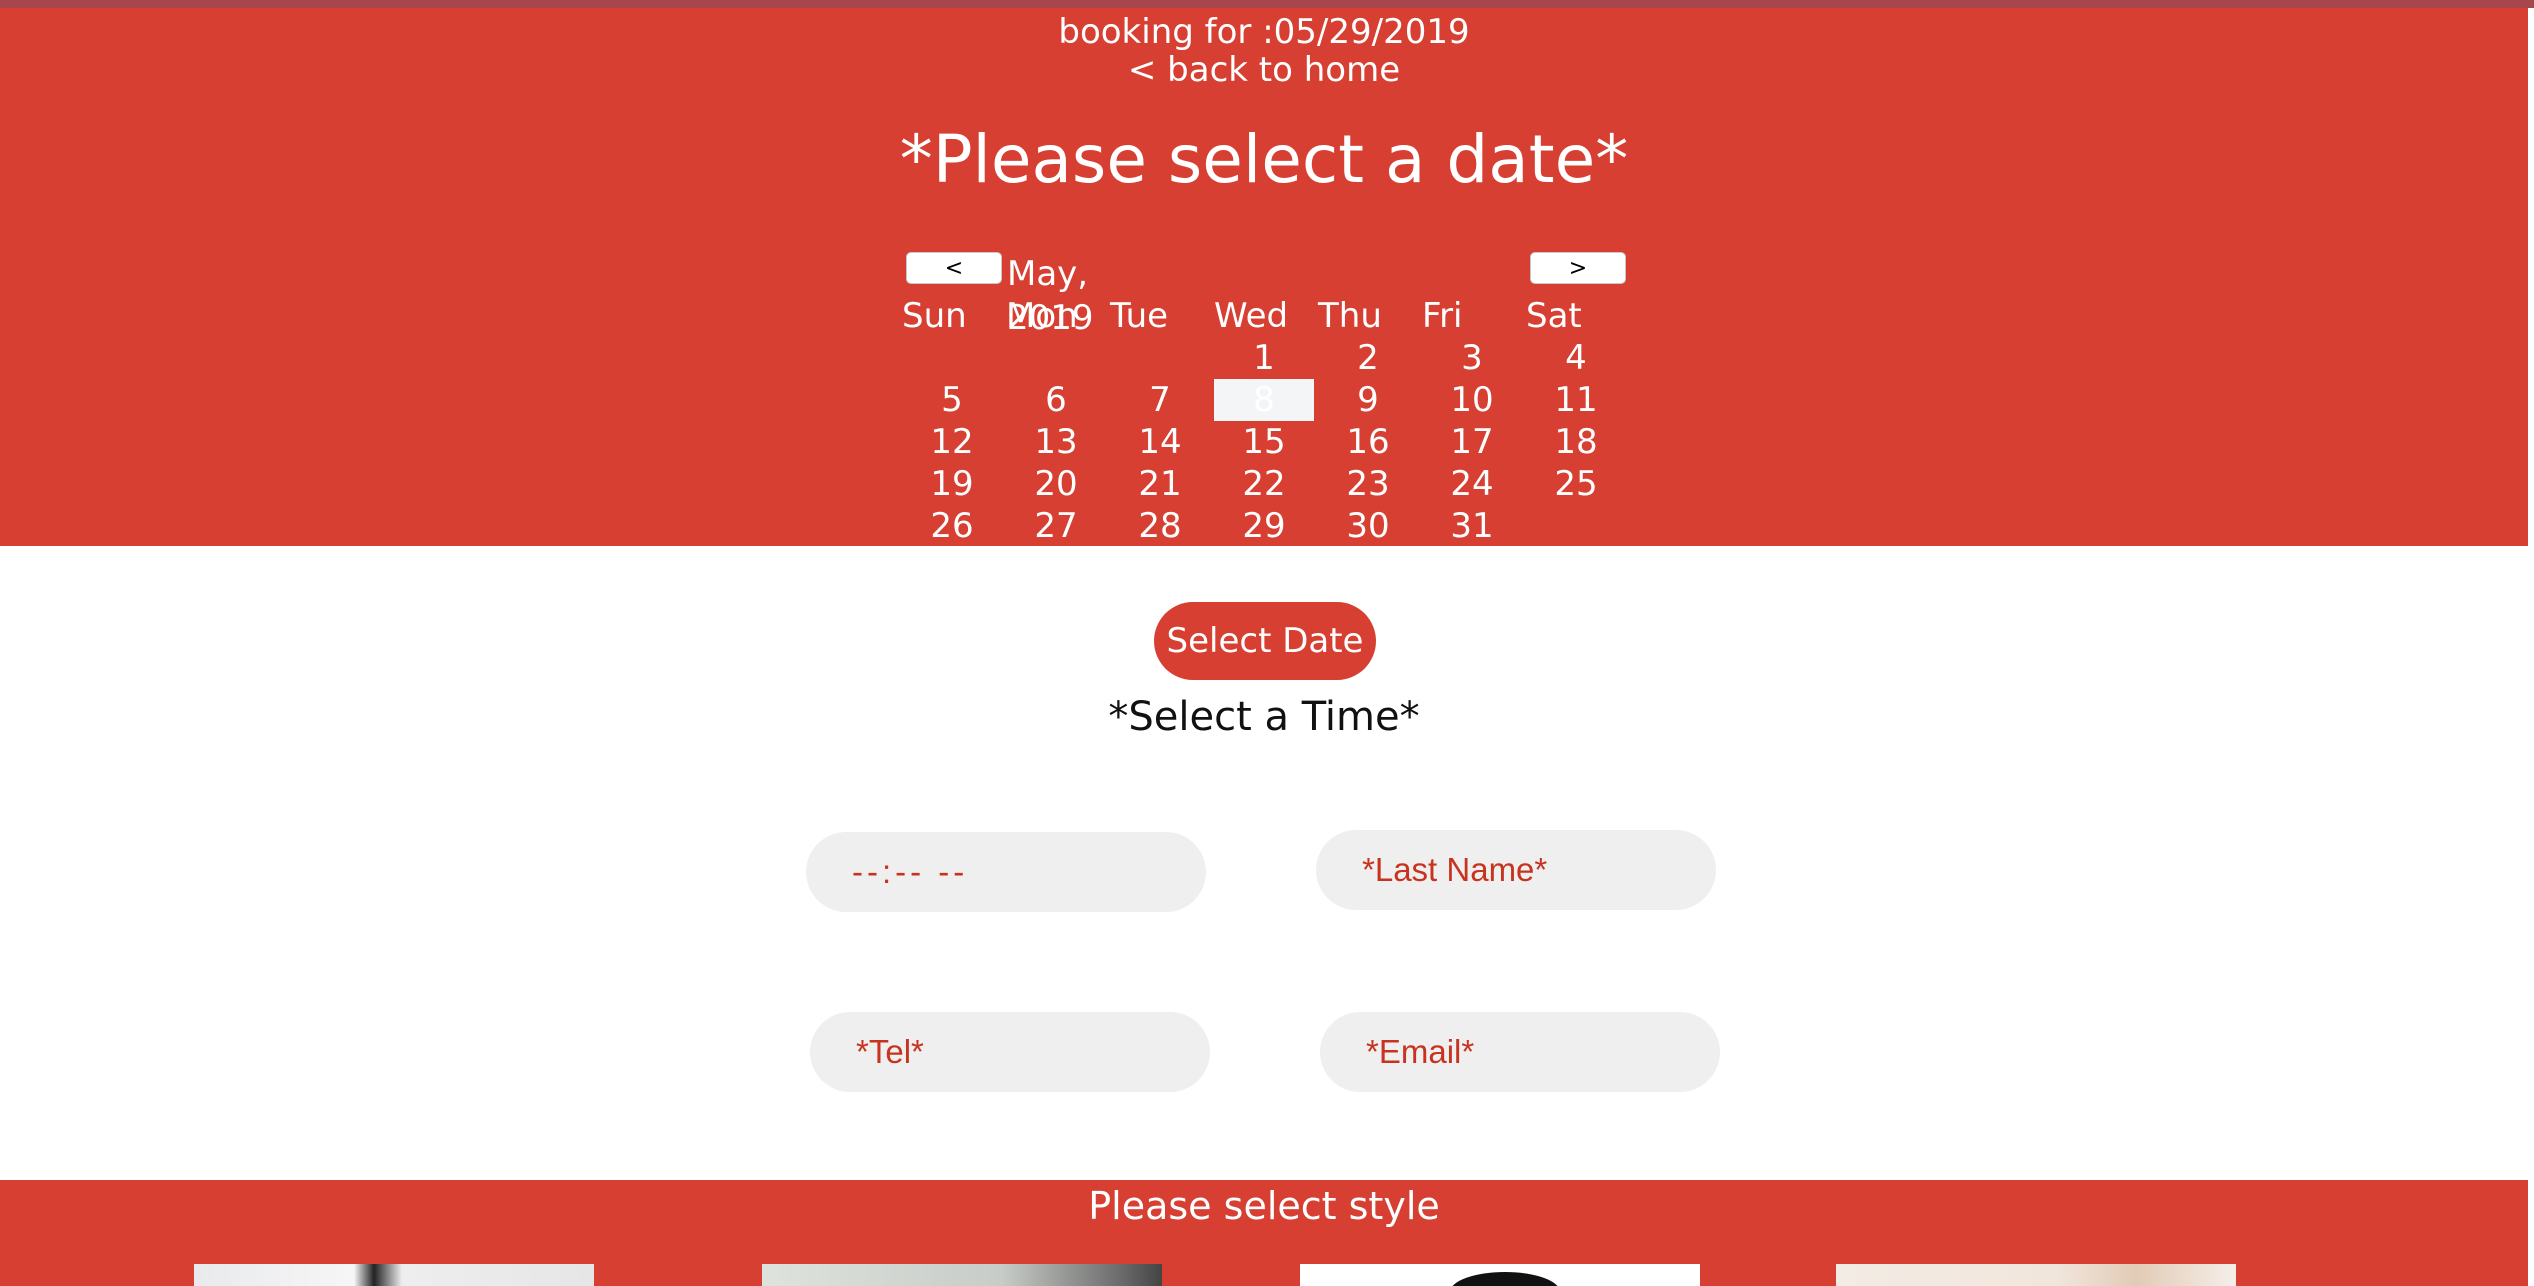 Image resolution: width=2534 pixels, height=1286 pixels. What do you see at coordinates (1578, 268) in the screenshot?
I see `next-month-button: >` at bounding box center [1578, 268].